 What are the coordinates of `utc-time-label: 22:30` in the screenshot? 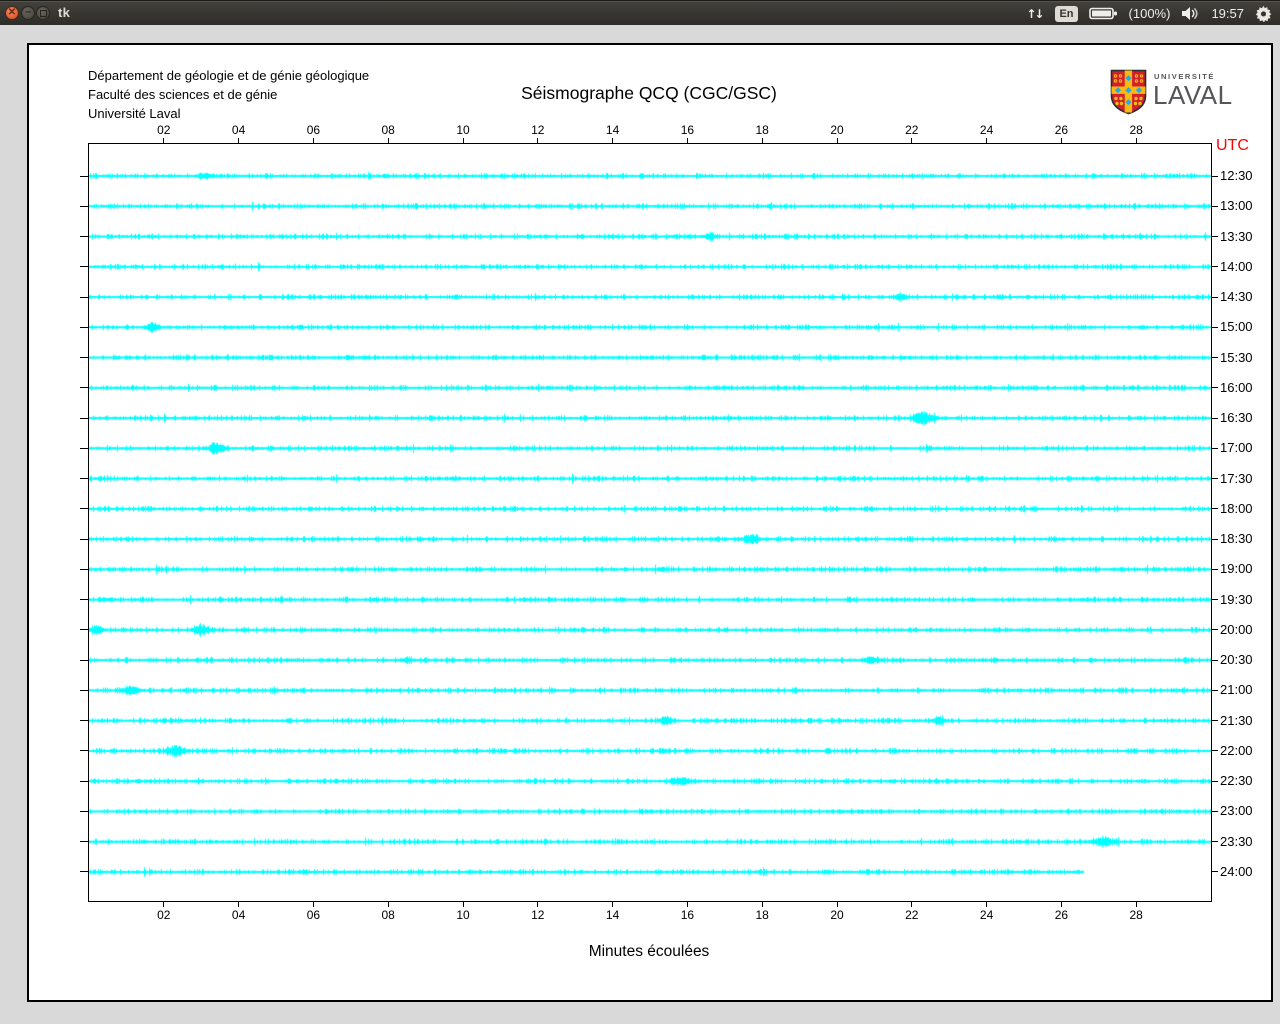 It's located at (1236, 781).